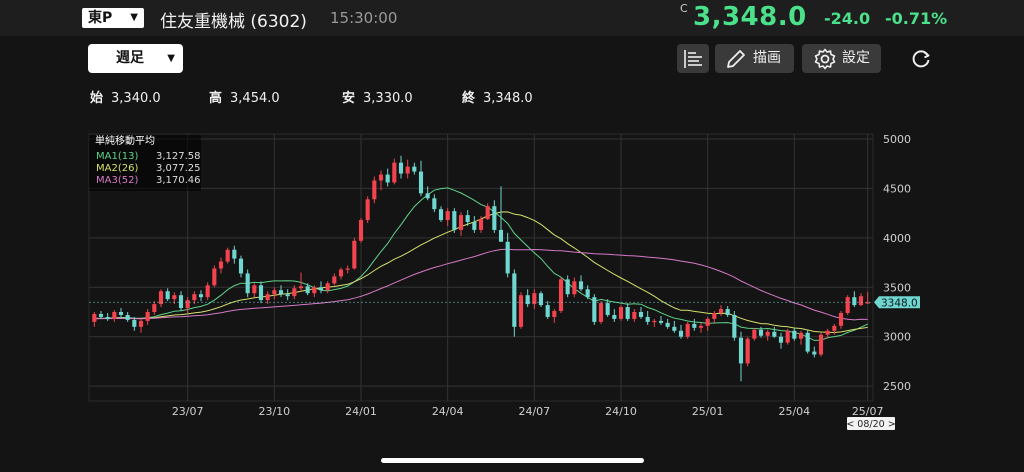 This screenshot has width=1024, height=472. Describe the element at coordinates (512, 460) in the screenshot. I see `home-indicator` at that location.